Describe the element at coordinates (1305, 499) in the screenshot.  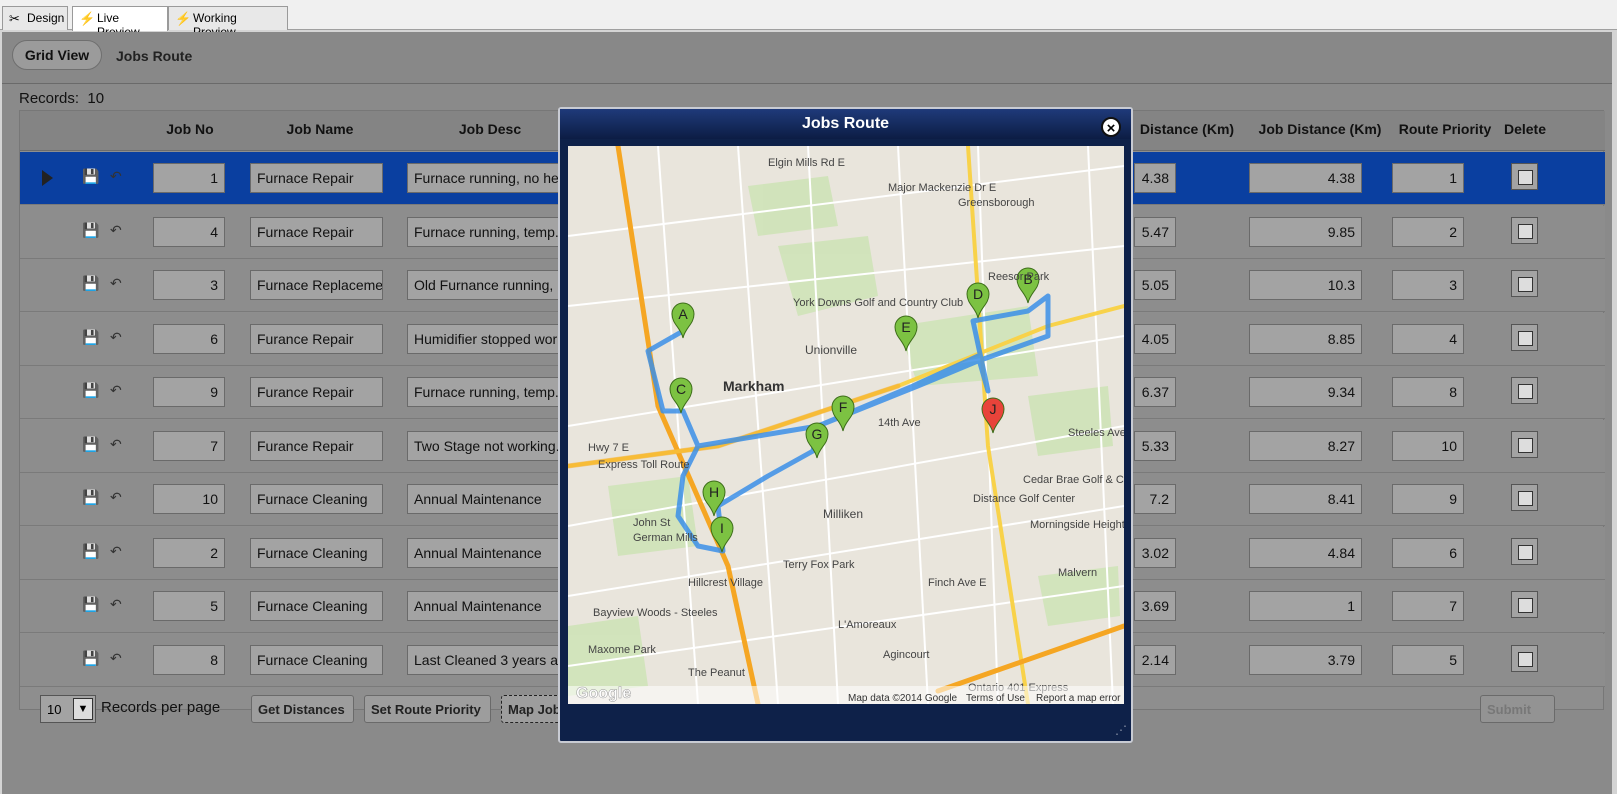
I see `job-distance-field: 8.41` at that location.